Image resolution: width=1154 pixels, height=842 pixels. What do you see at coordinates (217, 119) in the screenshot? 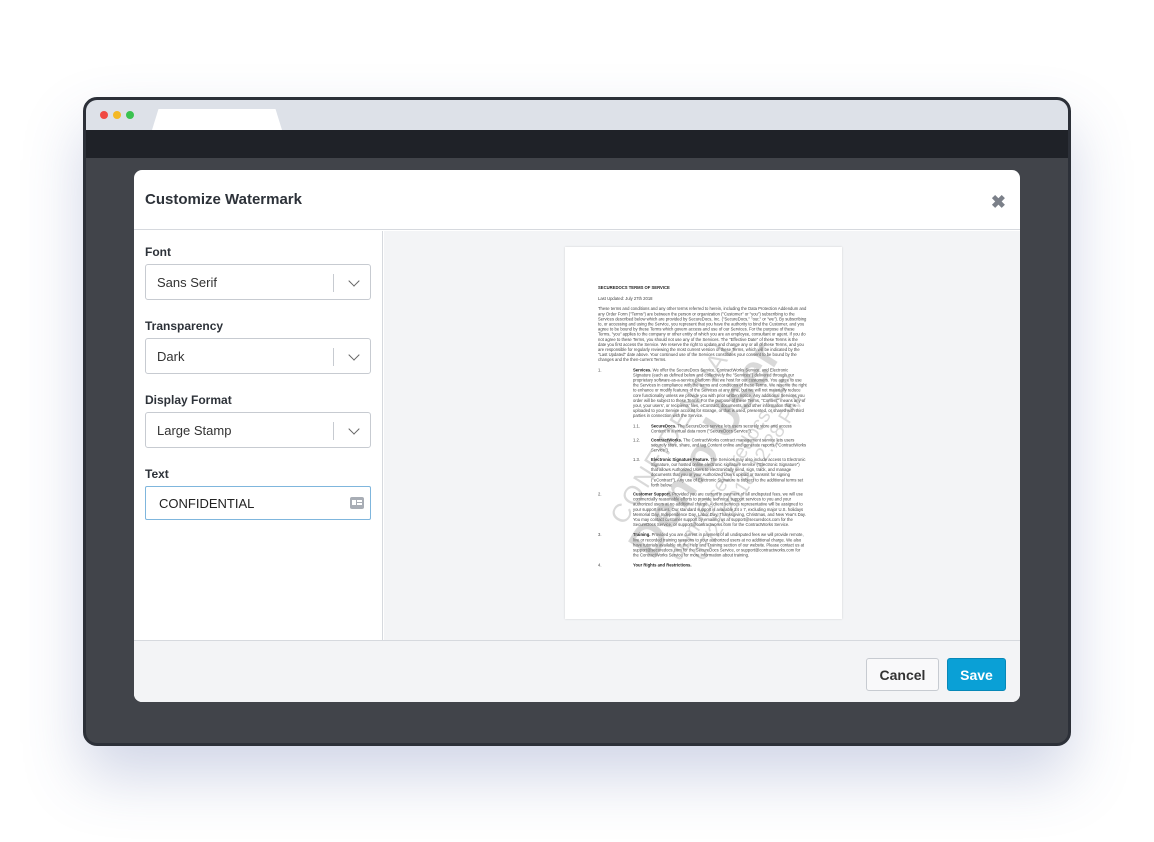
I see `browser-tab` at bounding box center [217, 119].